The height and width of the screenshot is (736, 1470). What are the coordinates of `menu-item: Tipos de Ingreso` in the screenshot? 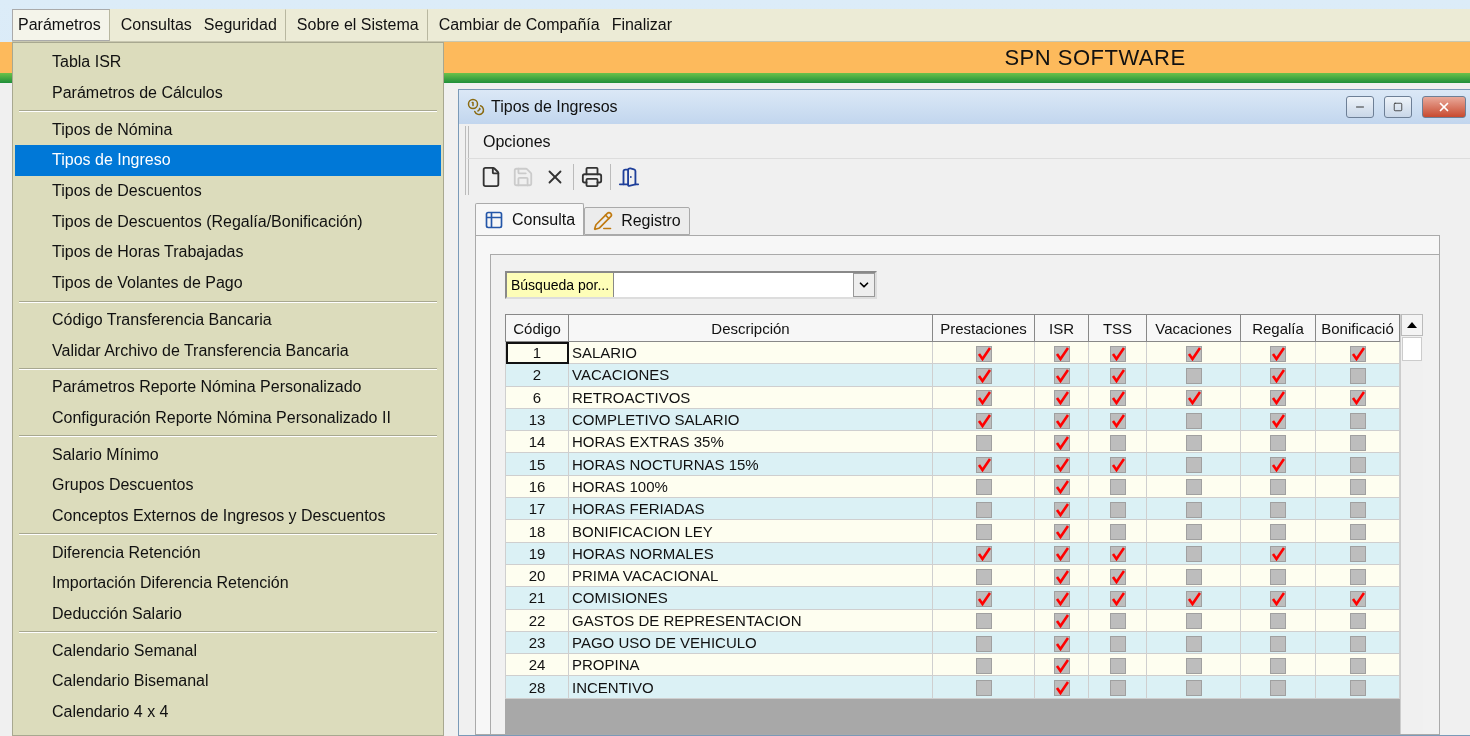 It's located at (228, 160).